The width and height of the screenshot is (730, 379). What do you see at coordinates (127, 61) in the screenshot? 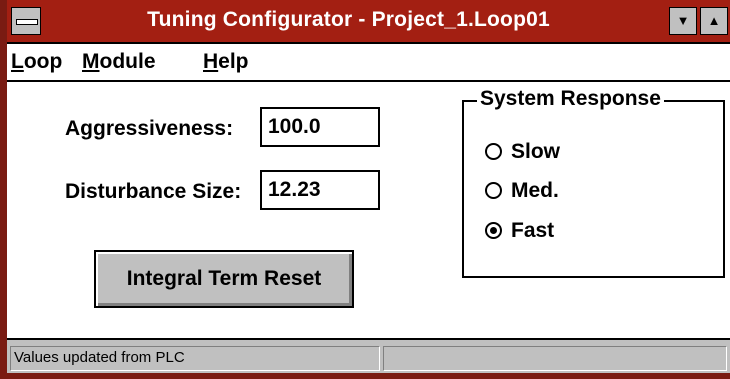
I see `menu-module-label: odule` at bounding box center [127, 61].